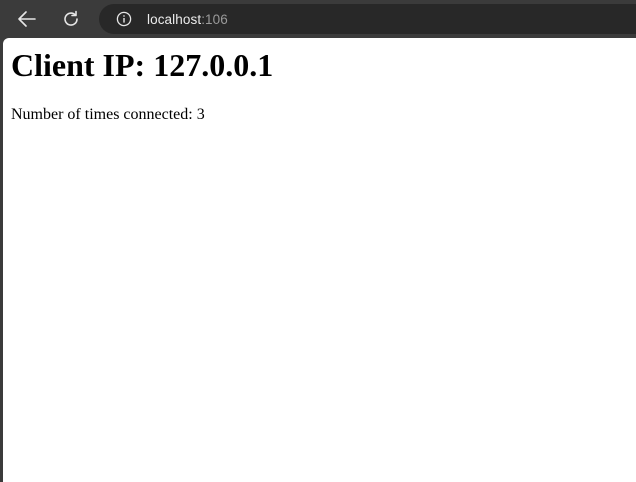 This screenshot has height=482, width=636. Describe the element at coordinates (367, 19) in the screenshot. I see `address-bar: localhost:106` at that location.